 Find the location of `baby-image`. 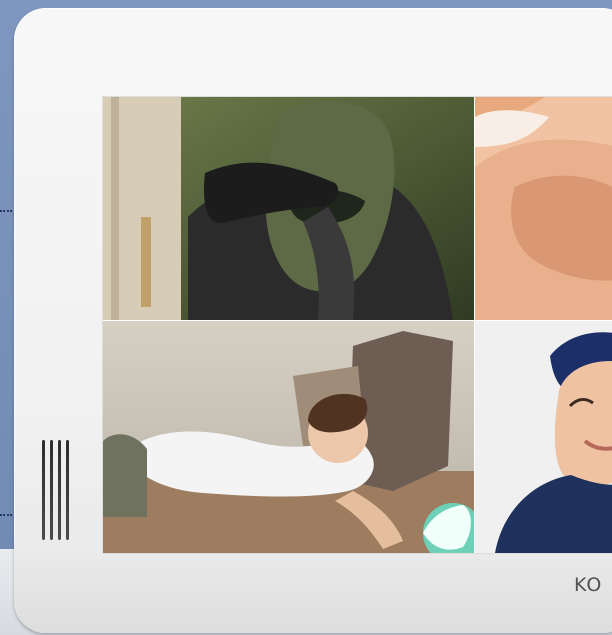

baby-image is located at coordinates (543, 208).